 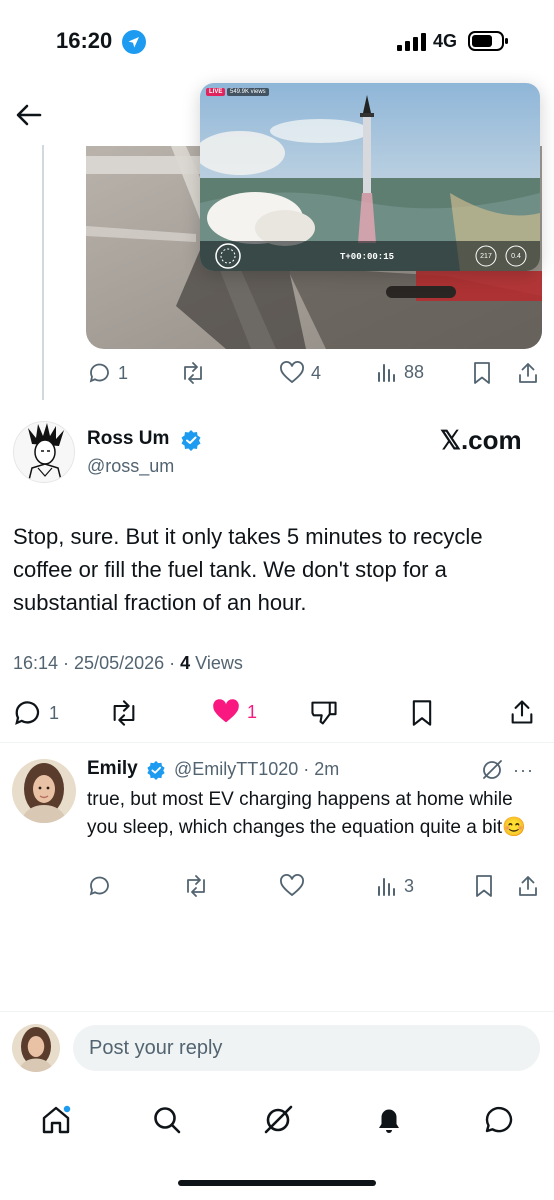 What do you see at coordinates (277, 889) in the screenshot?
I see `reply-actions: 3` at bounding box center [277, 889].